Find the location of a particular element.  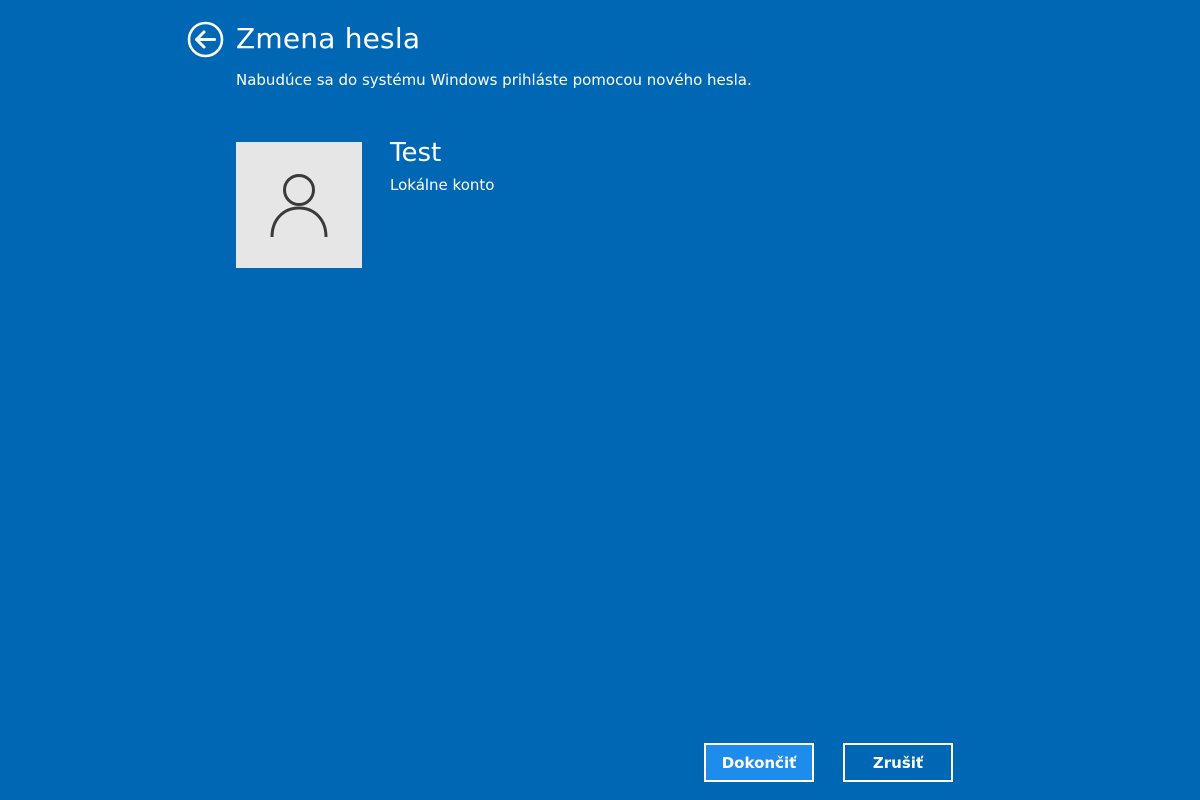

finish-button: Dokončiť is located at coordinates (759, 762).